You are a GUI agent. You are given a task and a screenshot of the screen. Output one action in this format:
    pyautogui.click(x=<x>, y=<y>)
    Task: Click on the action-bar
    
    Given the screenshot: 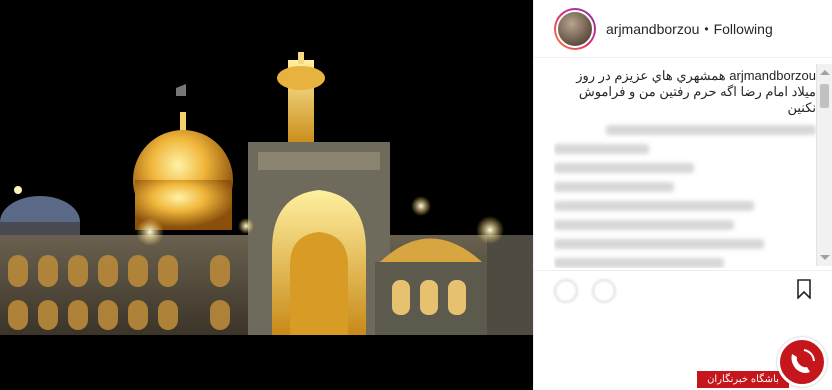 What is the action you would take?
    pyautogui.click(x=683, y=290)
    